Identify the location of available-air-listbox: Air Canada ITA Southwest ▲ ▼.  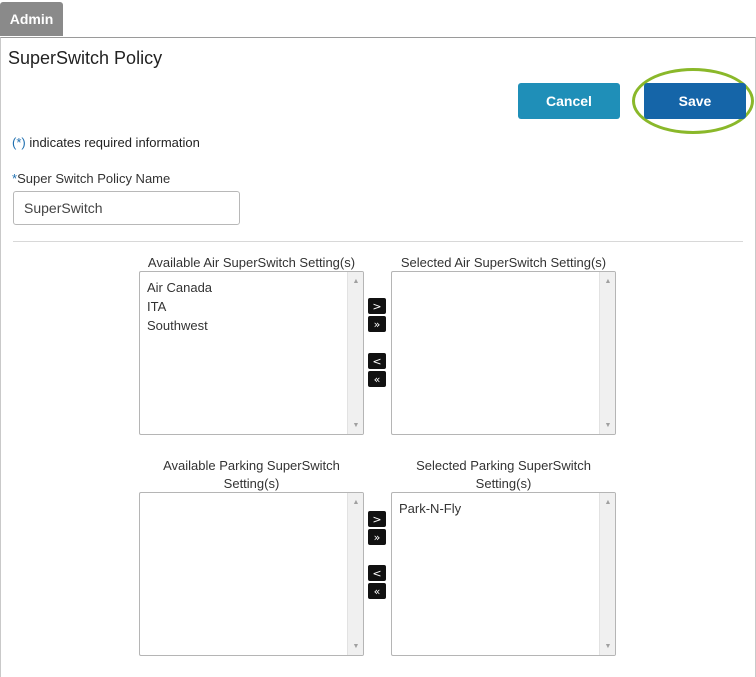
(251, 353).